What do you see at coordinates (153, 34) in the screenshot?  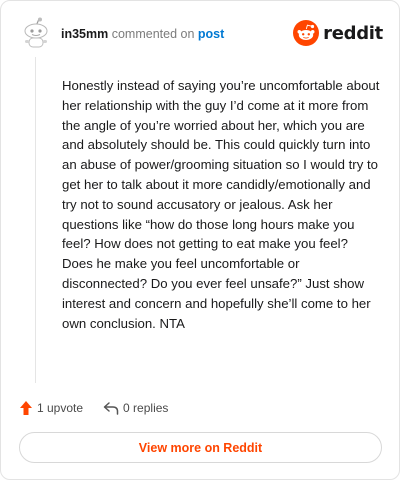 I see `commented-on-text: commented on` at bounding box center [153, 34].